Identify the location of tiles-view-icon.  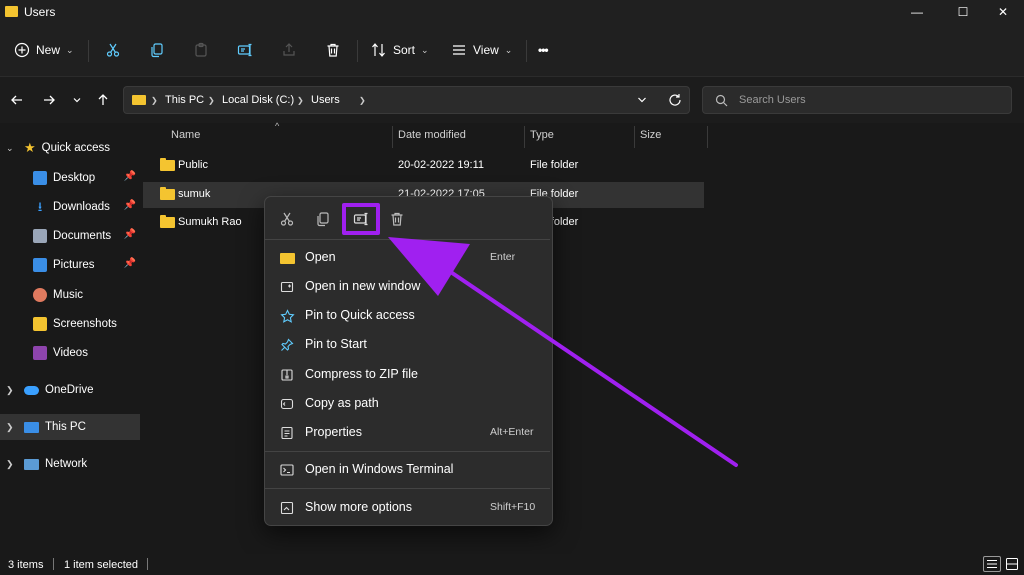
(1012, 564).